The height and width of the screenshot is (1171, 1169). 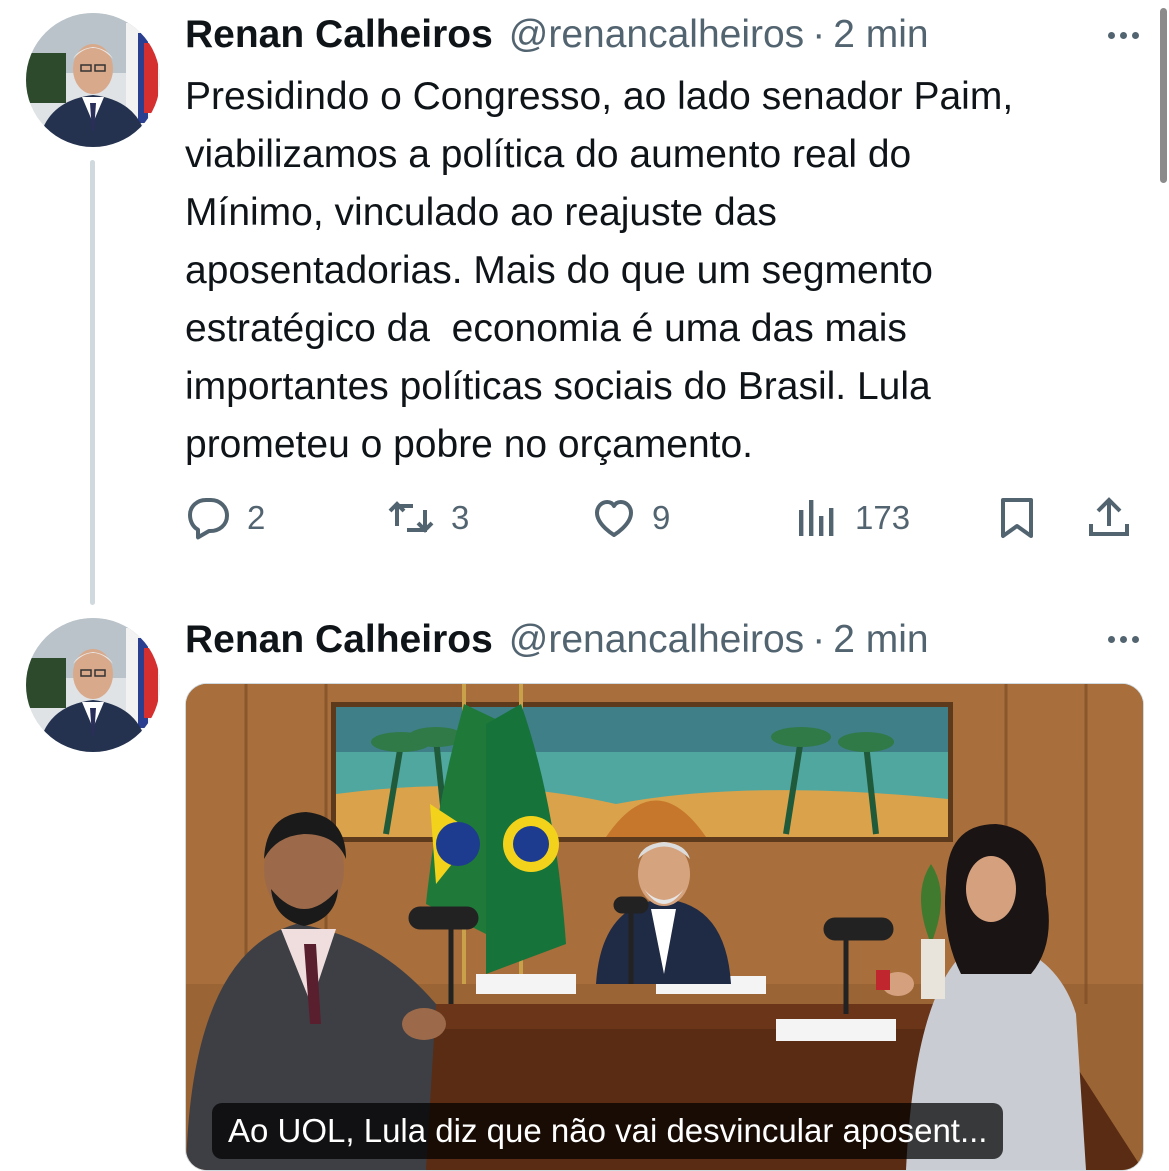 What do you see at coordinates (1163, 95) in the screenshot?
I see `scrollbar` at bounding box center [1163, 95].